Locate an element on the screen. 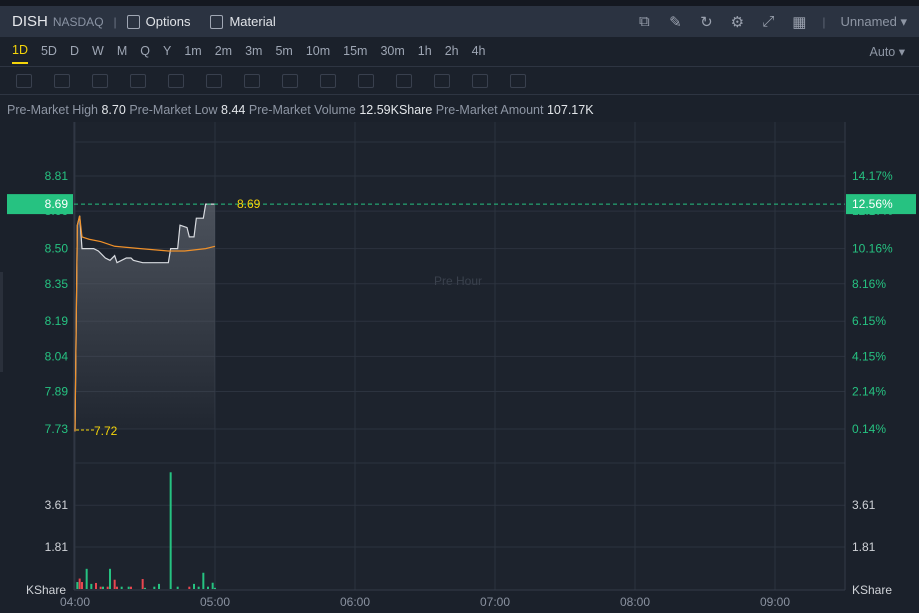 Image resolution: width=919 pixels, height=613 pixels. material-button: Material is located at coordinates (243, 21).